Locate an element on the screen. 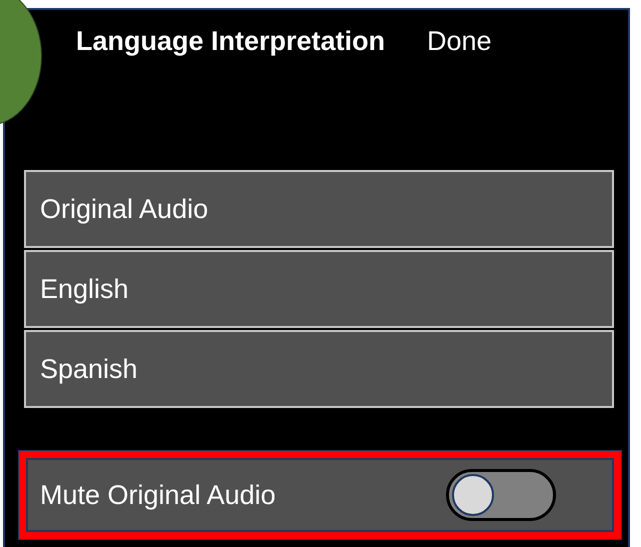 Image resolution: width=641 pixels, height=547 pixels. language-option: Spanish is located at coordinates (319, 369).